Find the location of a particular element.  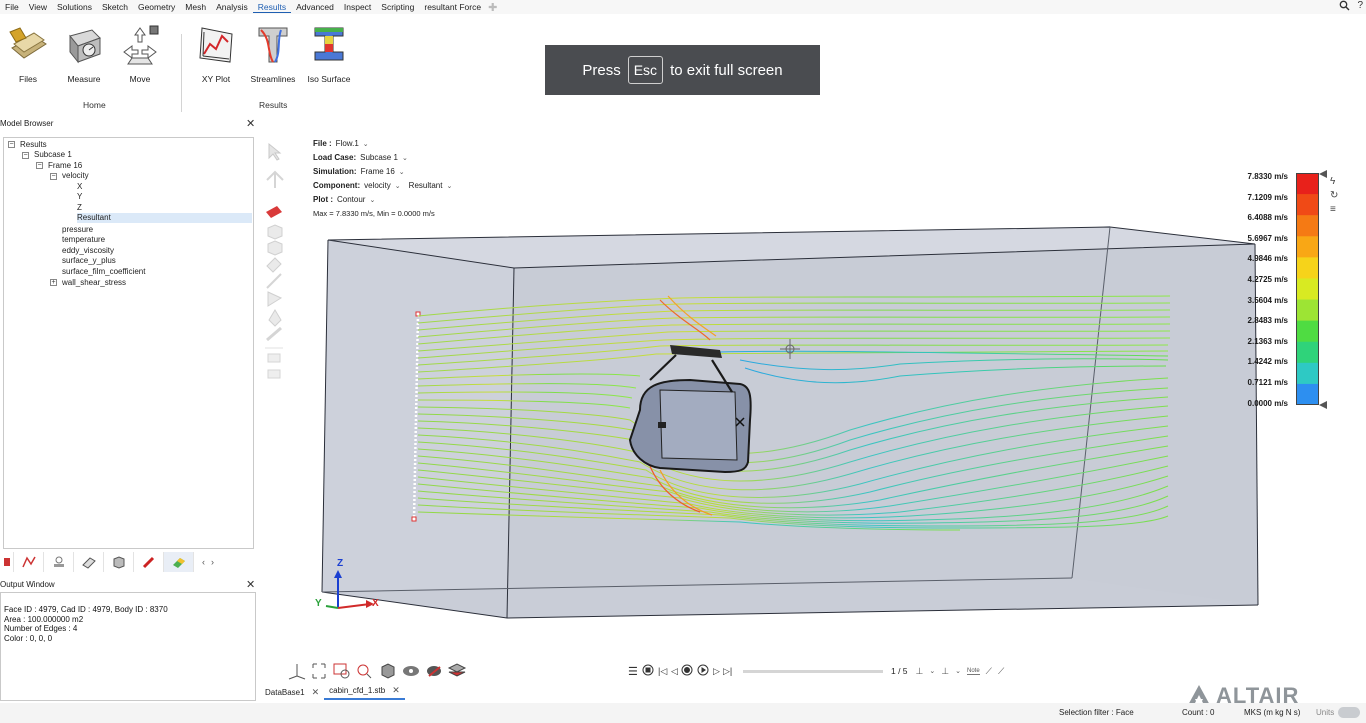

note-label: Note is located at coordinates (973, 671).